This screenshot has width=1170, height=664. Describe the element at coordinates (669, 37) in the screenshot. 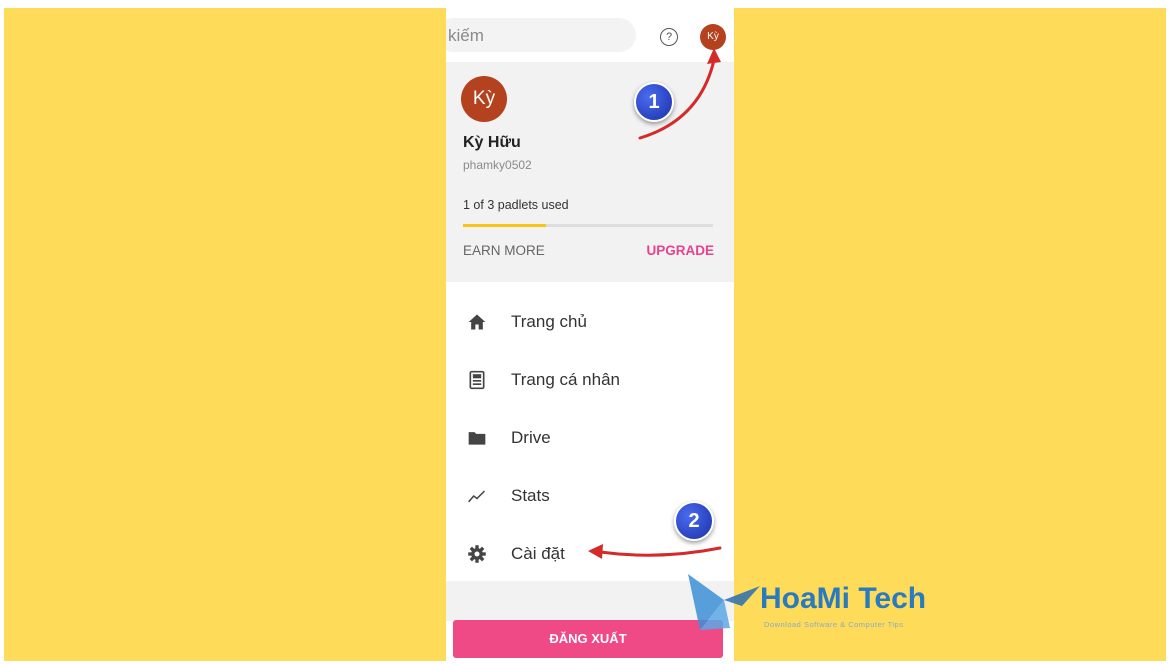

I see `help-icon: ?` at that location.